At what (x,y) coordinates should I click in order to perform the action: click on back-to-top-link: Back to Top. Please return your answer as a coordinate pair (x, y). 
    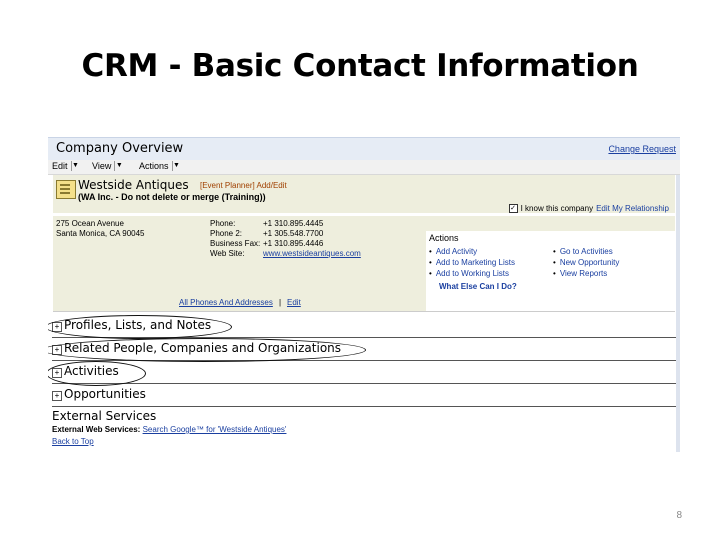
    Looking at the image, I should click on (73, 441).